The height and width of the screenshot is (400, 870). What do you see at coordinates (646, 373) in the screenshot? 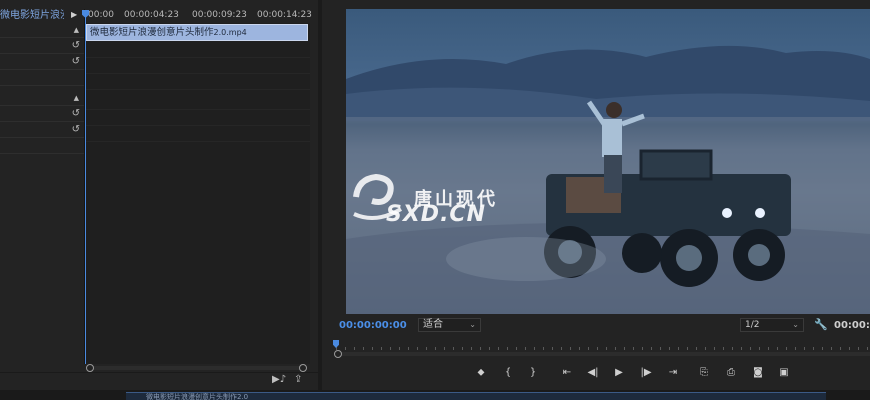
I see `step-forward-button: |▶` at bounding box center [646, 373].